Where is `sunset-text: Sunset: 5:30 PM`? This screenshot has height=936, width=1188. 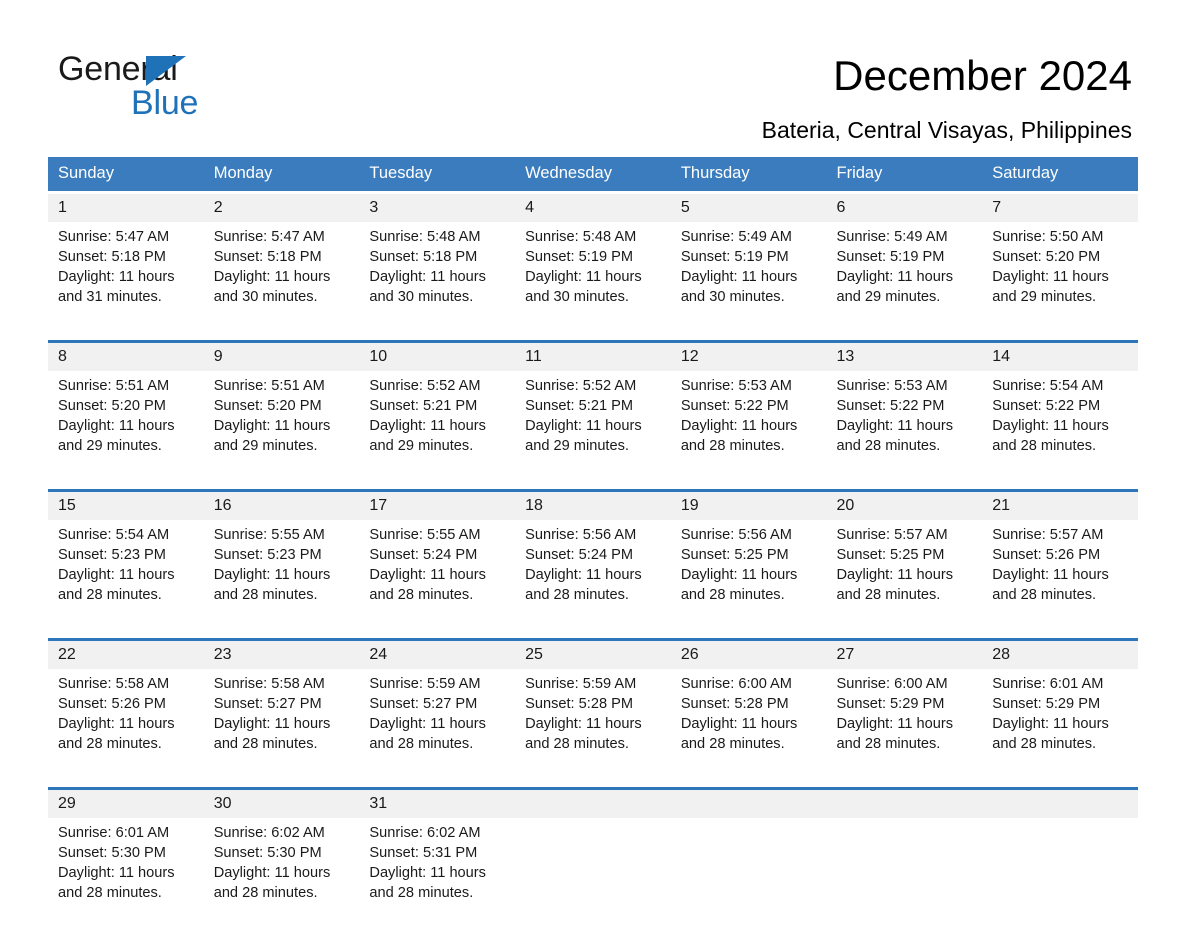
sunset-text: Sunset: 5:30 PM is located at coordinates (112, 852).